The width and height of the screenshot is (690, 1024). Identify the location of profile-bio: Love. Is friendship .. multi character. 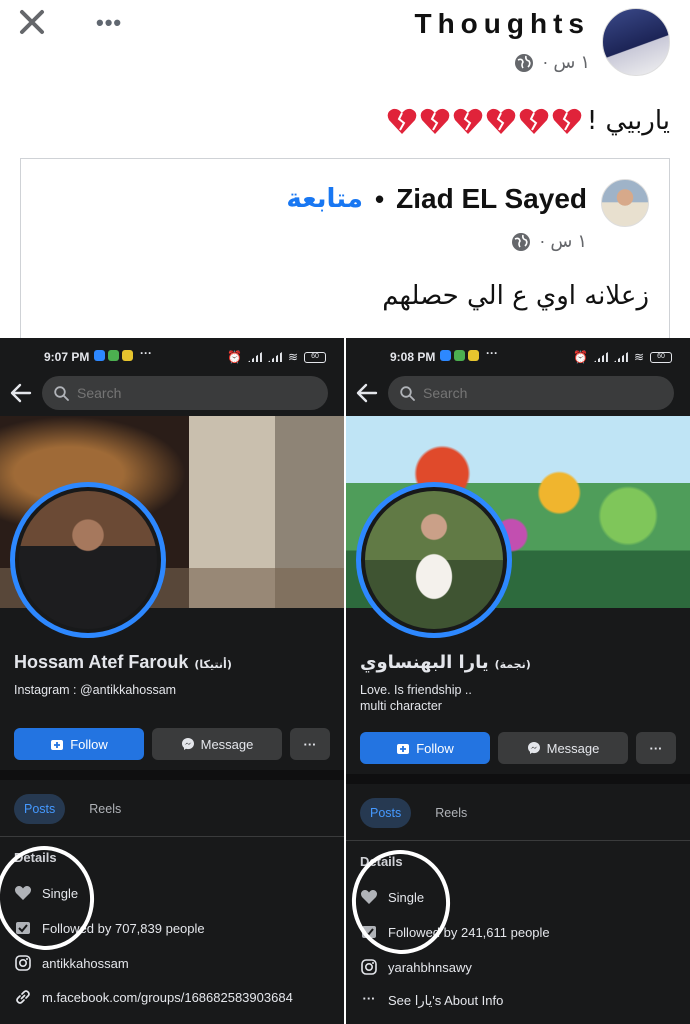
(510, 698).